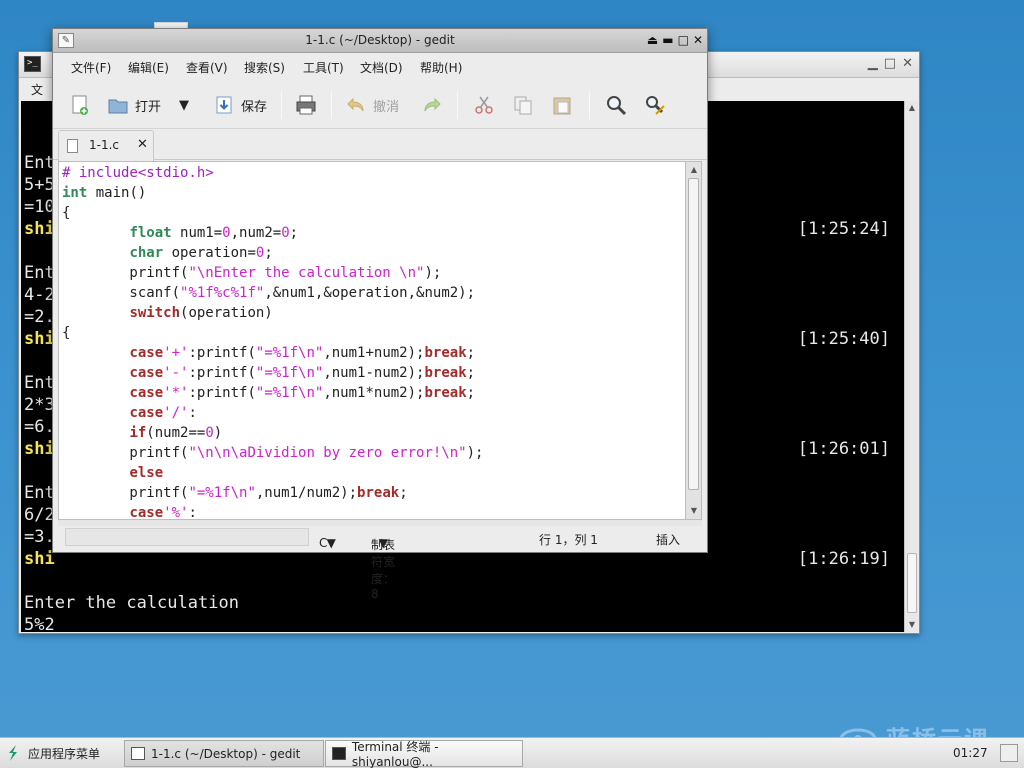  I want to click on paste-button, so click(562, 105).